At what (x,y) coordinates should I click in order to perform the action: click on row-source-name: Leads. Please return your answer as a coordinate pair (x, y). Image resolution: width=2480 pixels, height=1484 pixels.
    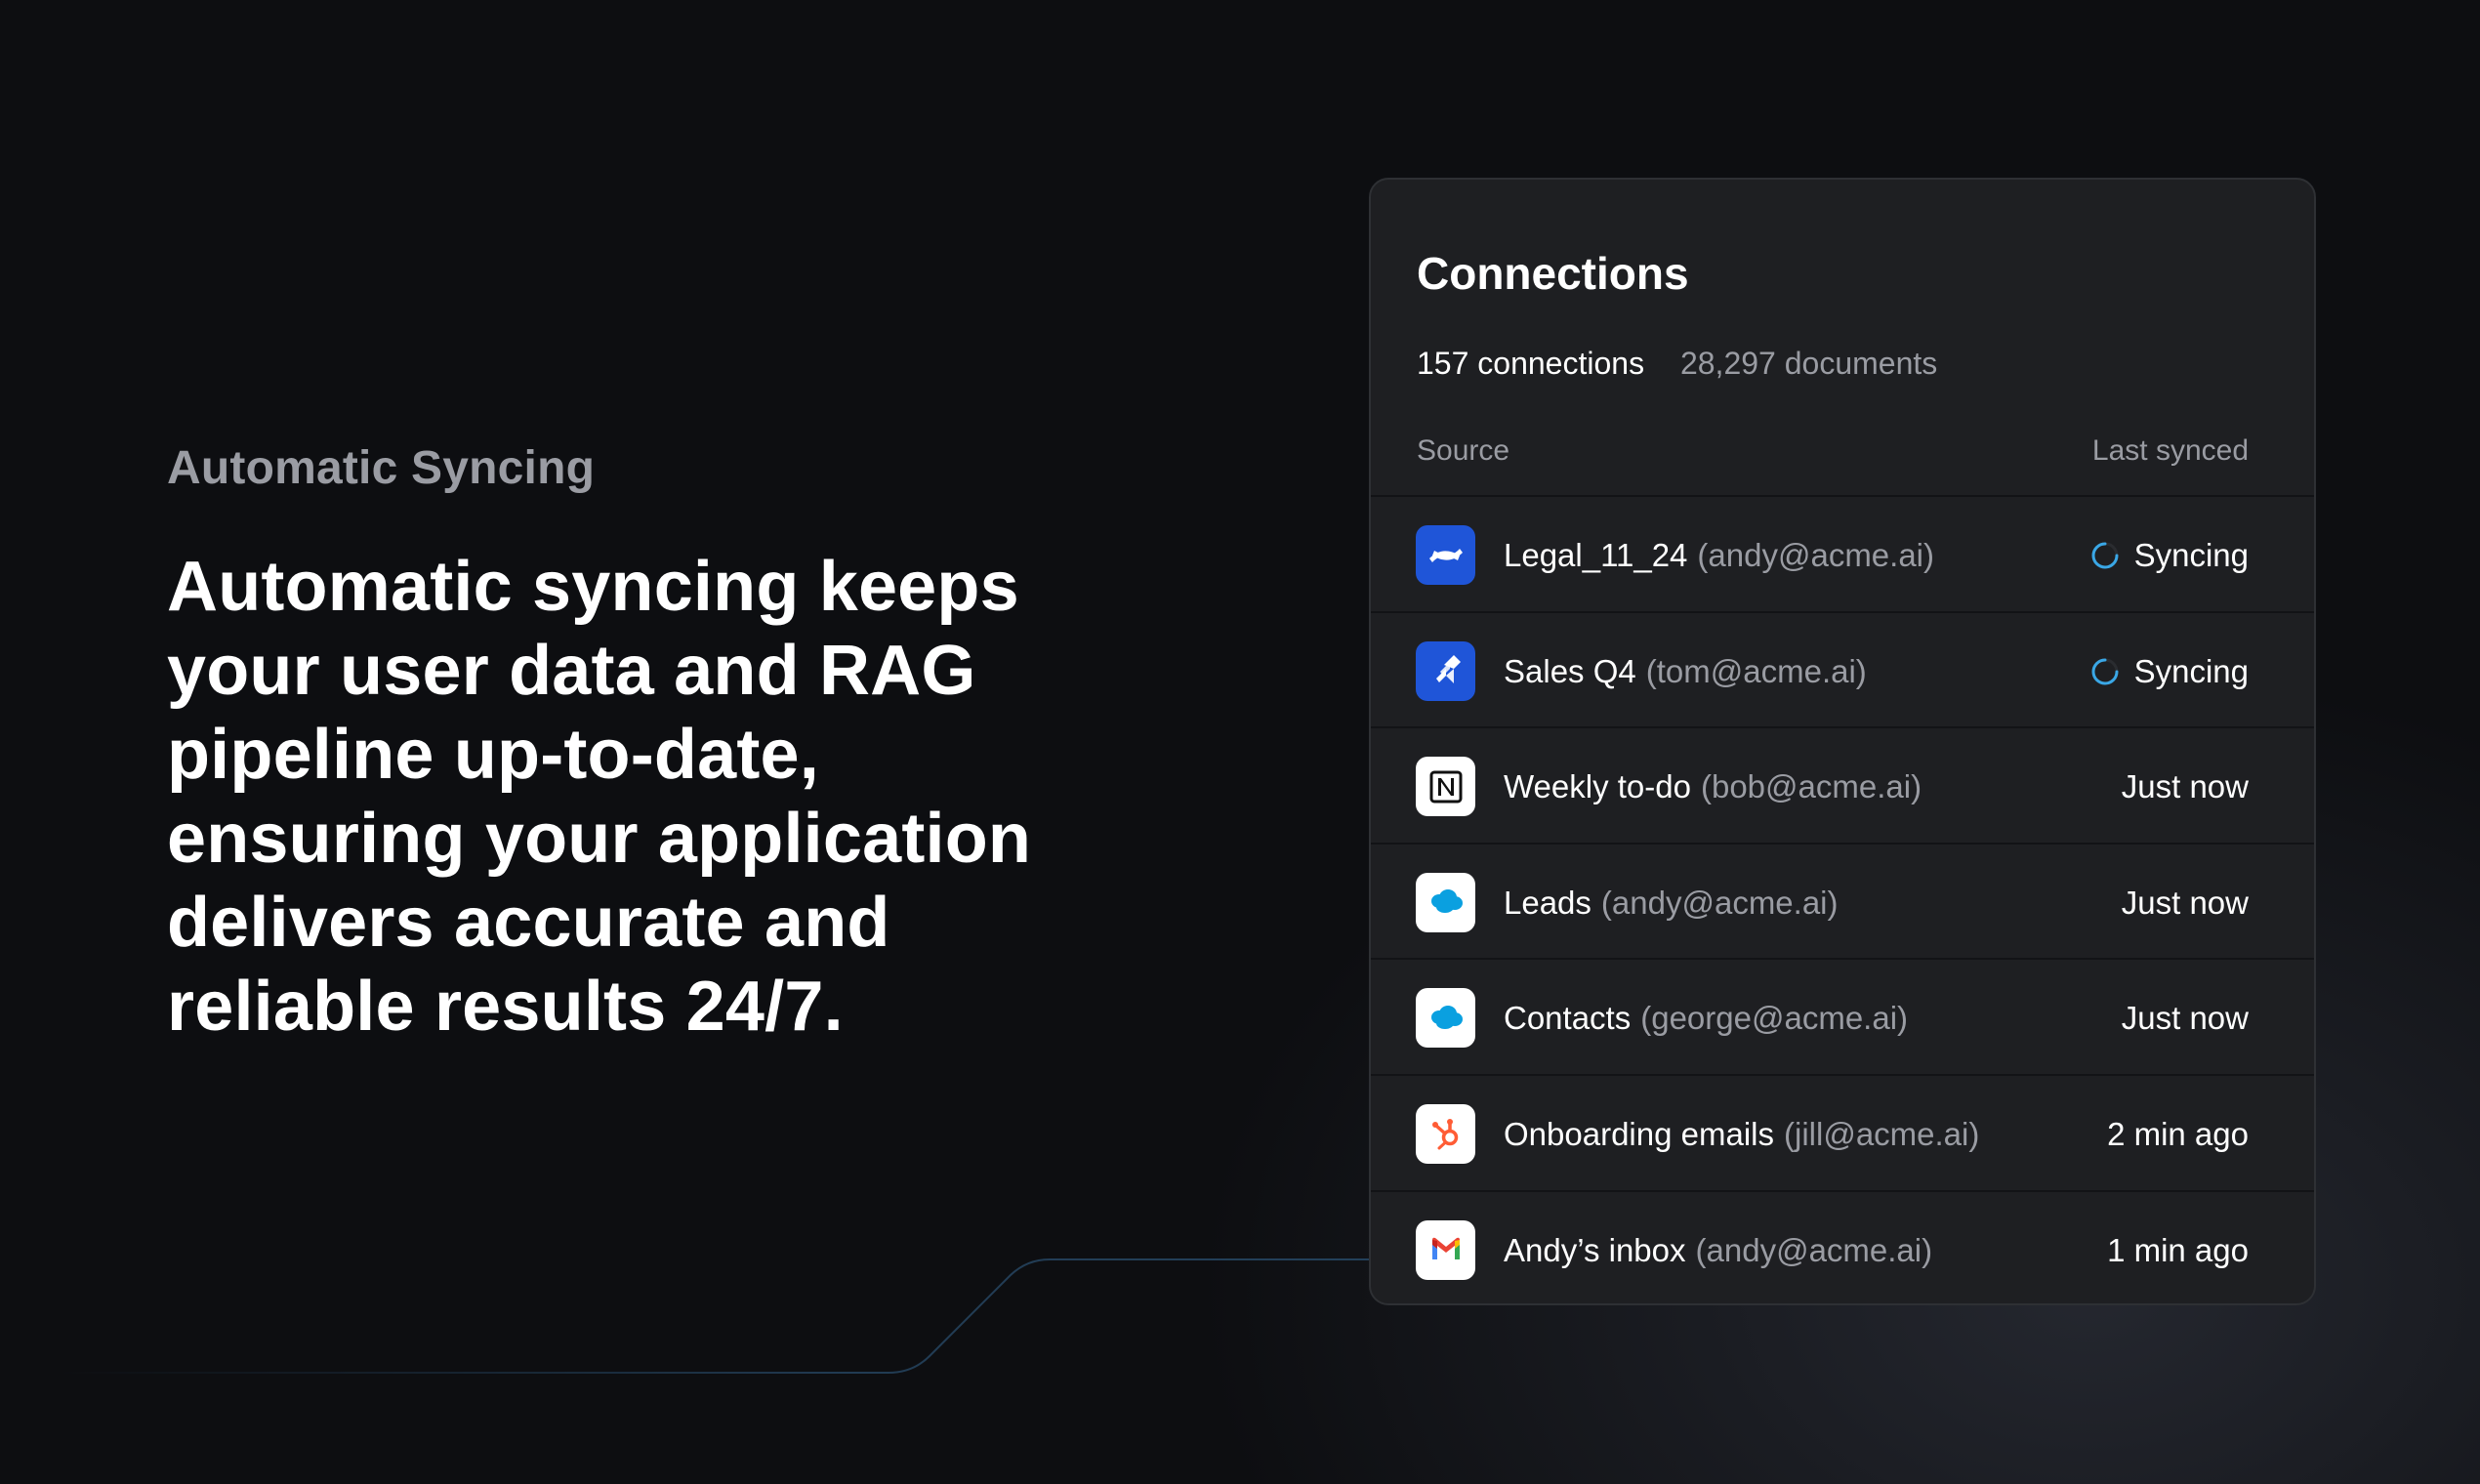
    Looking at the image, I should click on (1547, 903).